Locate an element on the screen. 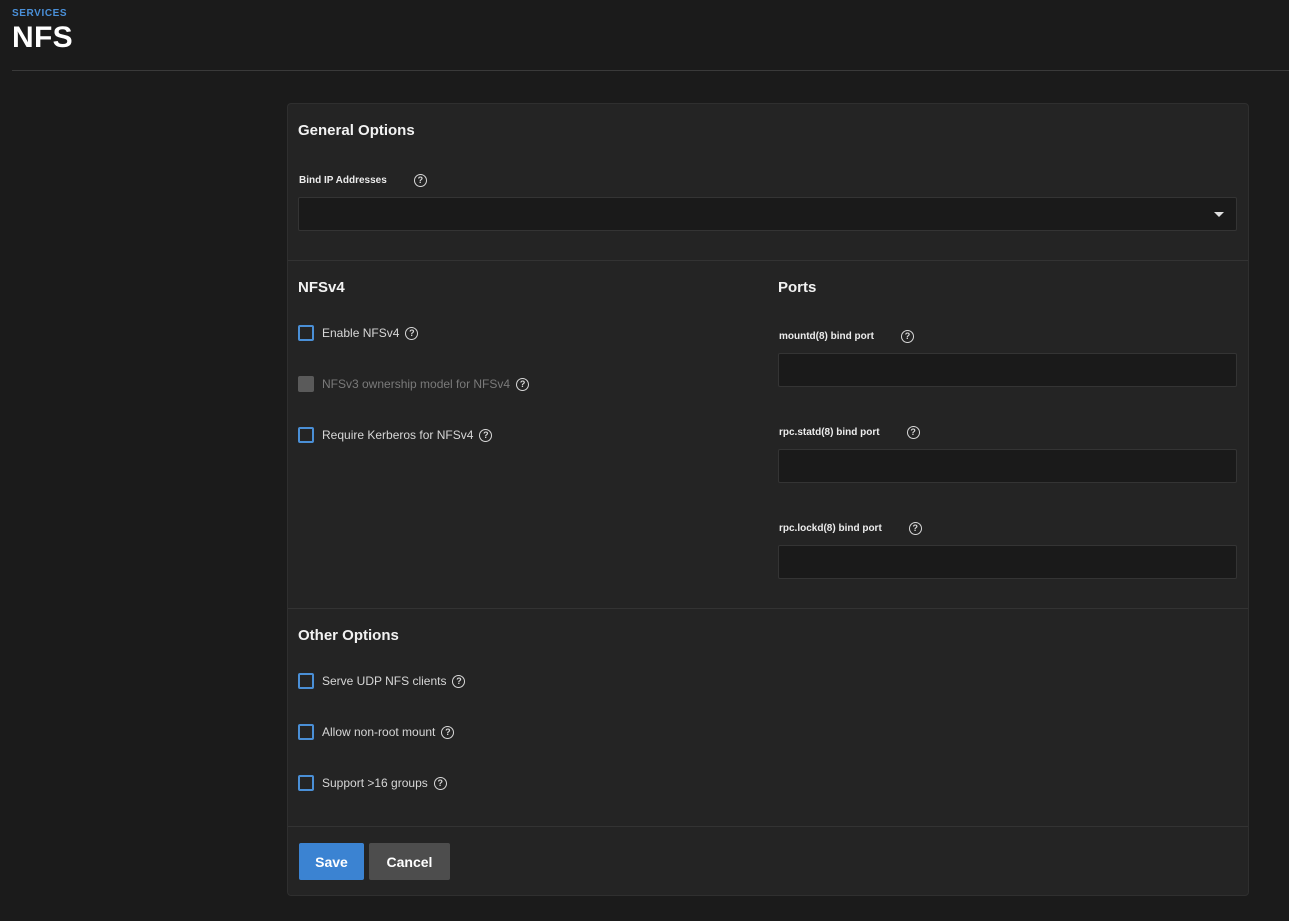 This screenshot has width=1289, height=921. checkbox-label: NFSv3 ownership model for NFSv4 is located at coordinates (416, 384).